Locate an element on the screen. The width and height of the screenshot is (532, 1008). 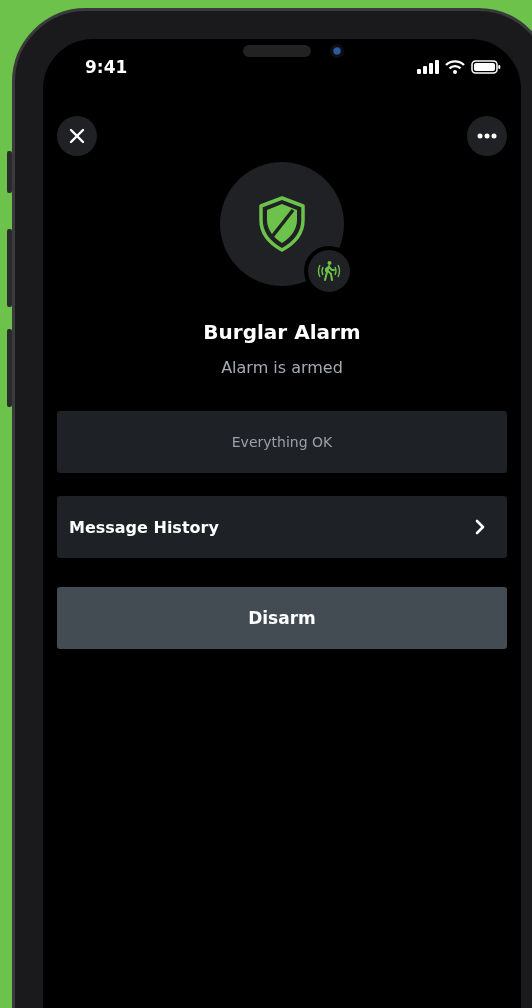
close-icon is located at coordinates (77, 136).